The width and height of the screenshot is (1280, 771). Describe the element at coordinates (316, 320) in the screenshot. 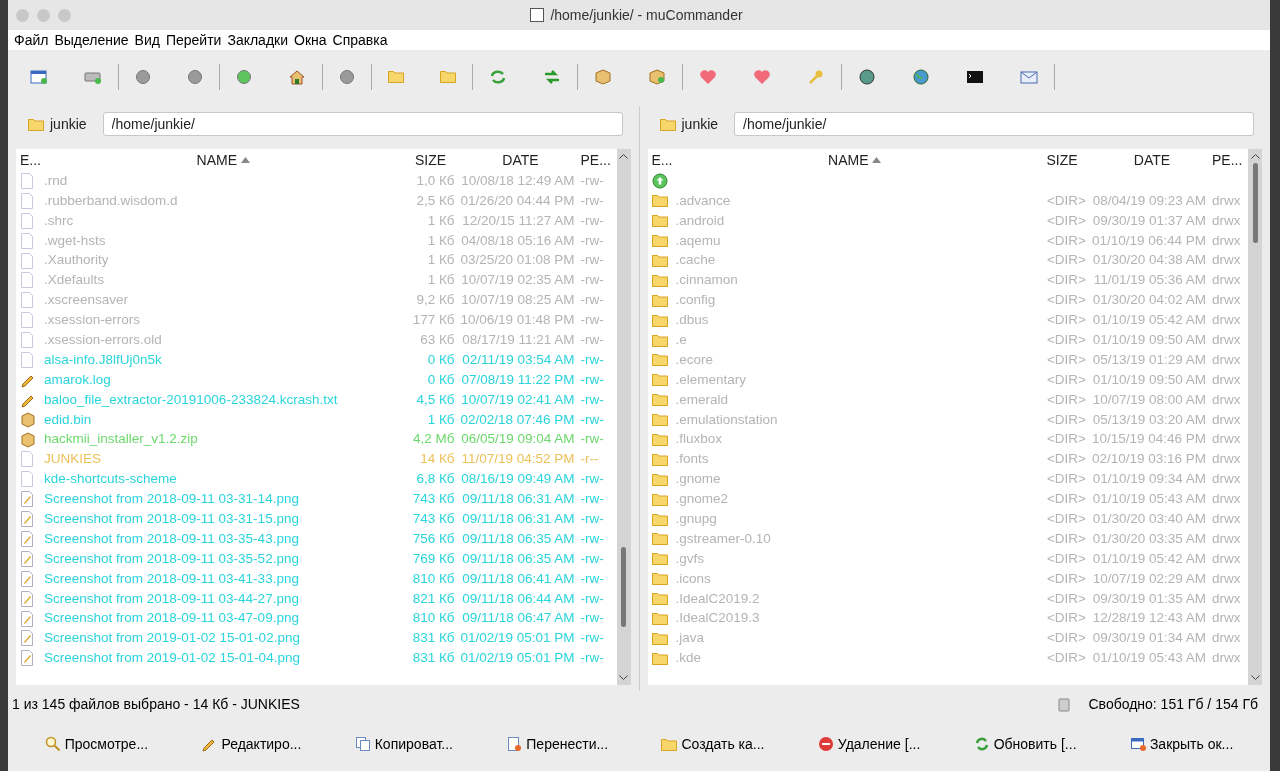

I see `file-row: .xsession-errors 177 Кб 10/06/19 01:48 PM -rw-` at that location.